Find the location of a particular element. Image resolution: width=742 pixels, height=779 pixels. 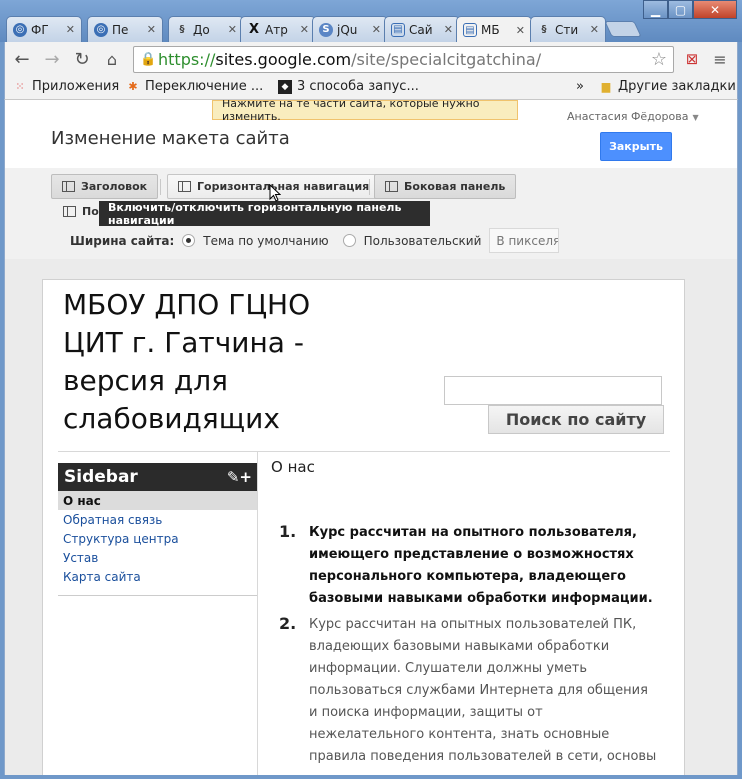

sidebar-toggle-button: Боковая панель is located at coordinates (445, 186).